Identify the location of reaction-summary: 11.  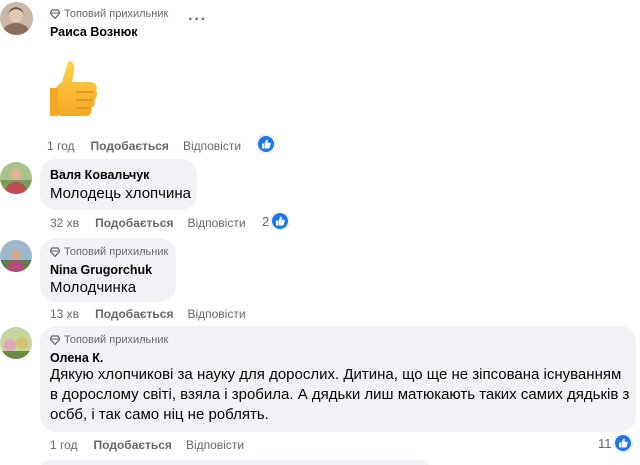
(615, 443).